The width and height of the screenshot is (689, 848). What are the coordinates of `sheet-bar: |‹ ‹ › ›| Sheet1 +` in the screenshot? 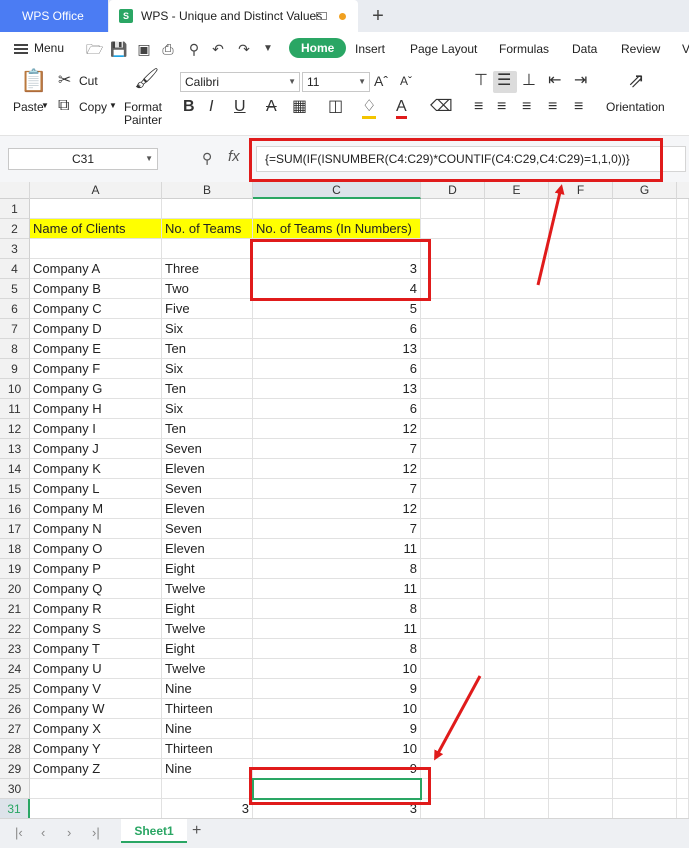 It's located at (344, 833).